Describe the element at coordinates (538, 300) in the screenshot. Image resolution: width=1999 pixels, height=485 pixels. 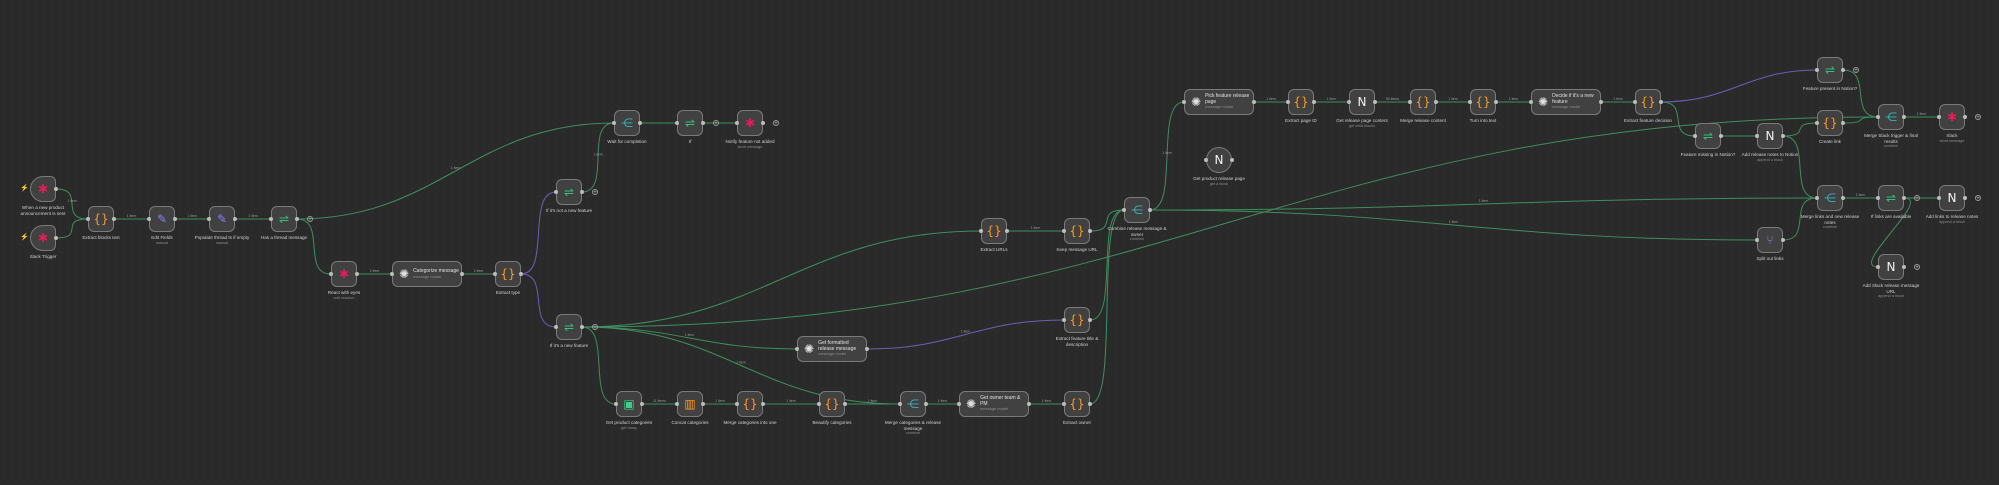
I see `connection-extract_type-to-if_new` at that location.